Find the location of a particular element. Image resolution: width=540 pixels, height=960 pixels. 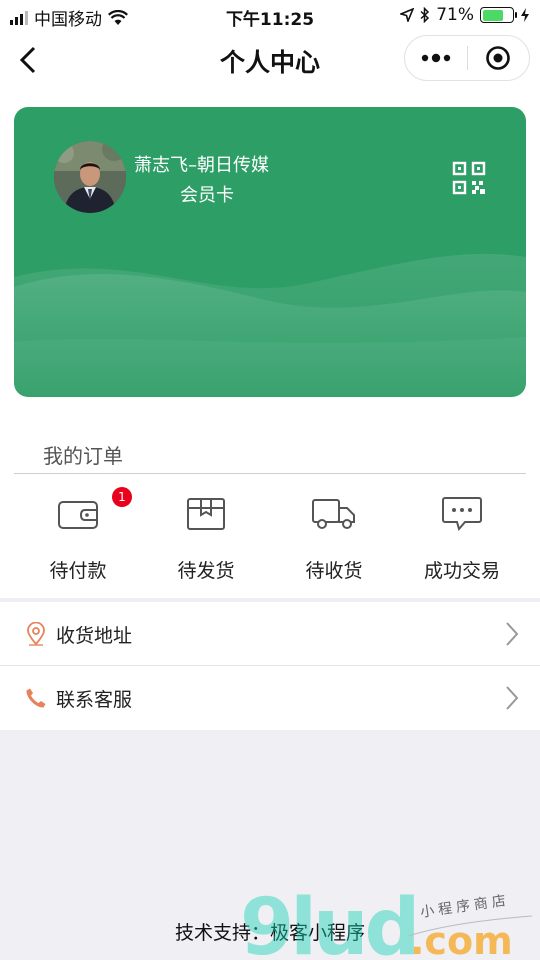

qr-code-button is located at coordinates (469, 178).